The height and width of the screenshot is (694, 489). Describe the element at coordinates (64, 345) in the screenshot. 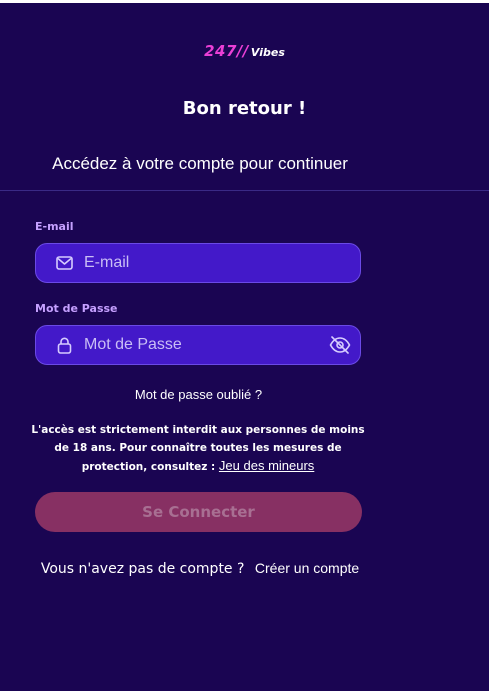

I see `lock-icon` at that location.